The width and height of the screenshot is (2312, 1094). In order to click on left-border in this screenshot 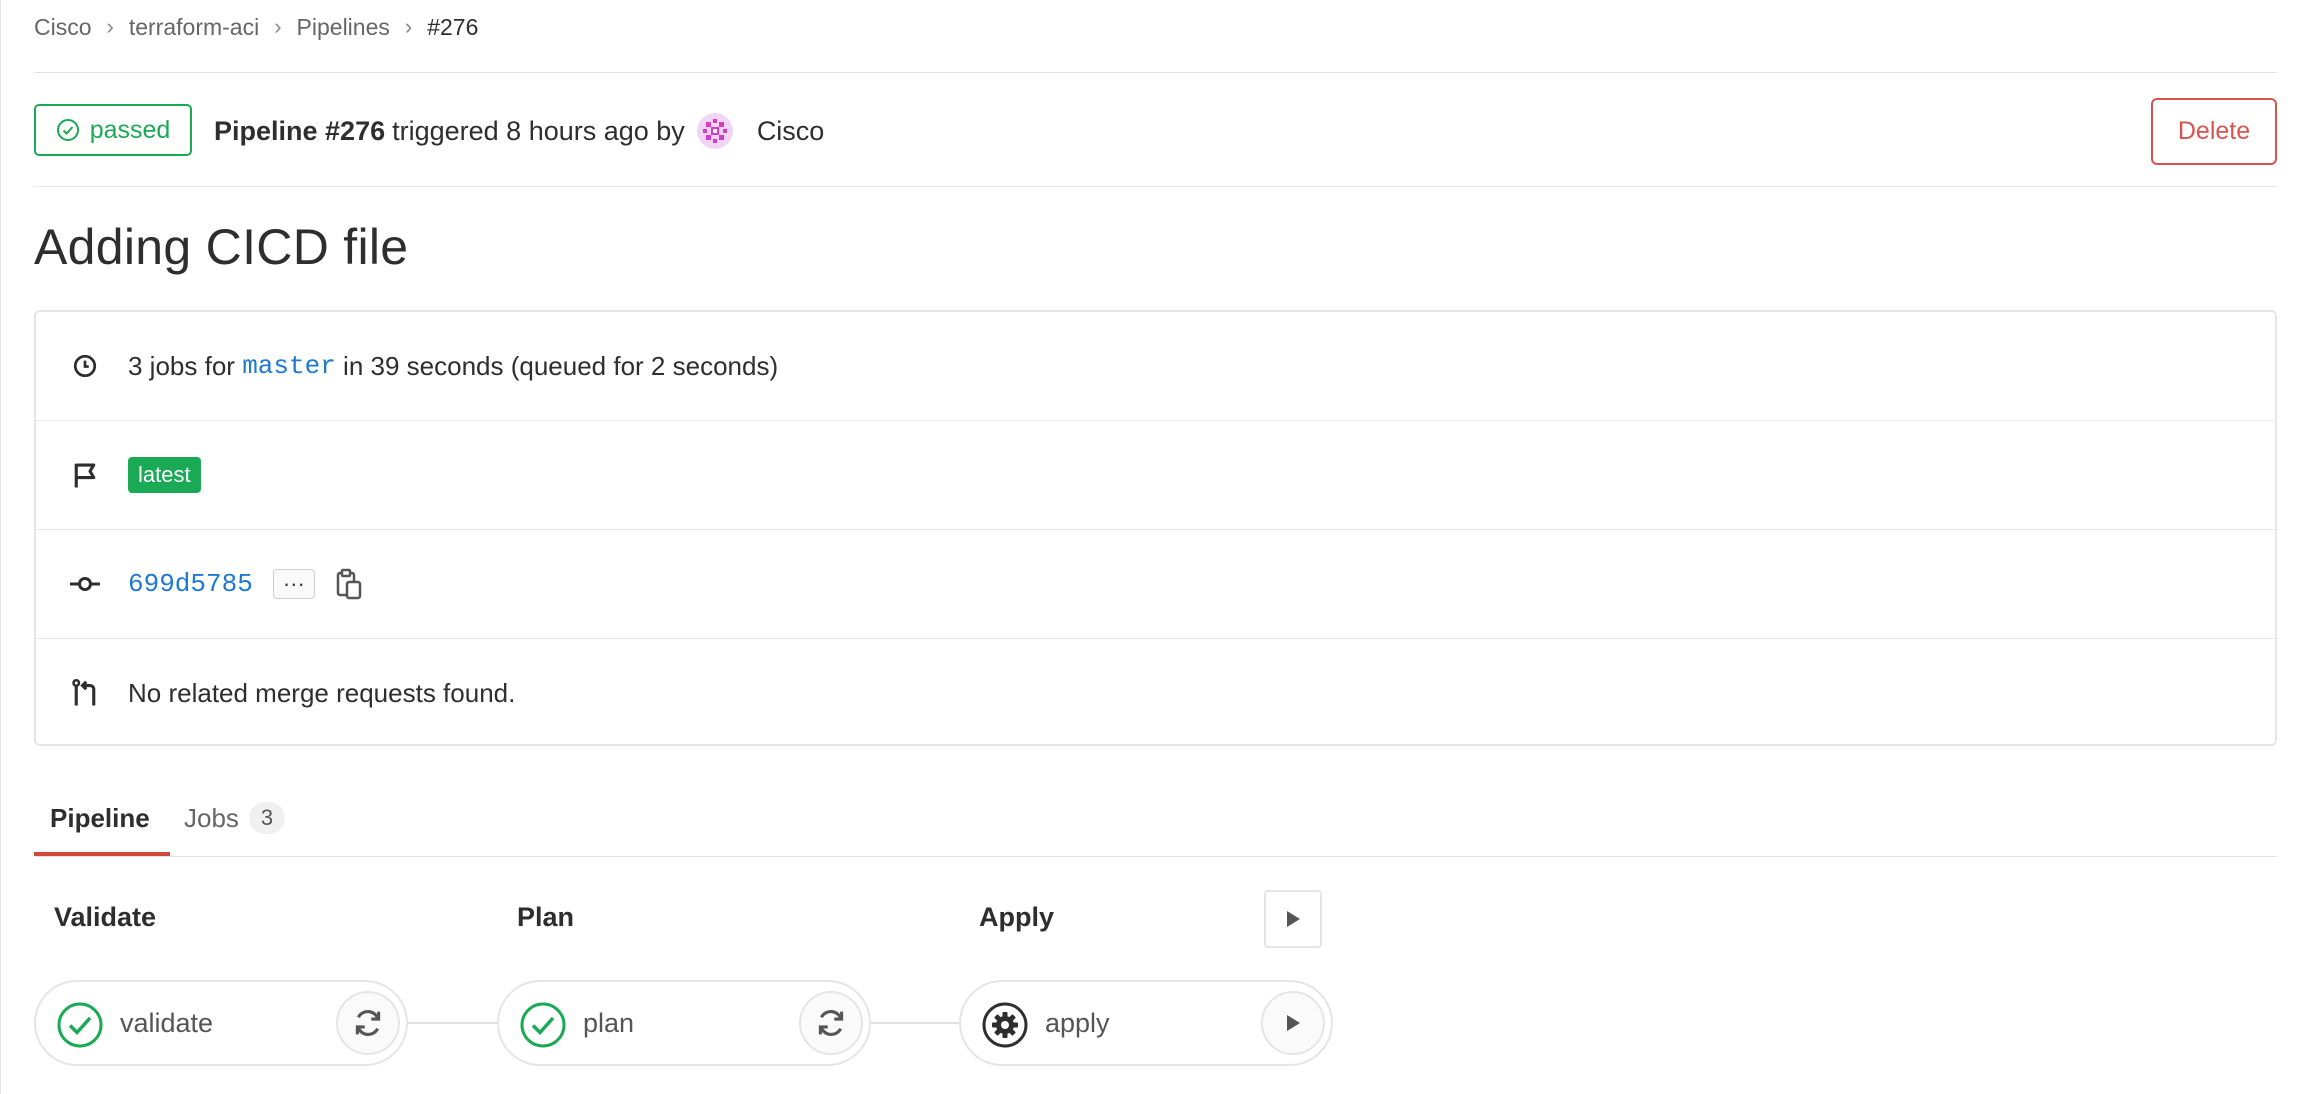, I will do `click(0, 547)`.